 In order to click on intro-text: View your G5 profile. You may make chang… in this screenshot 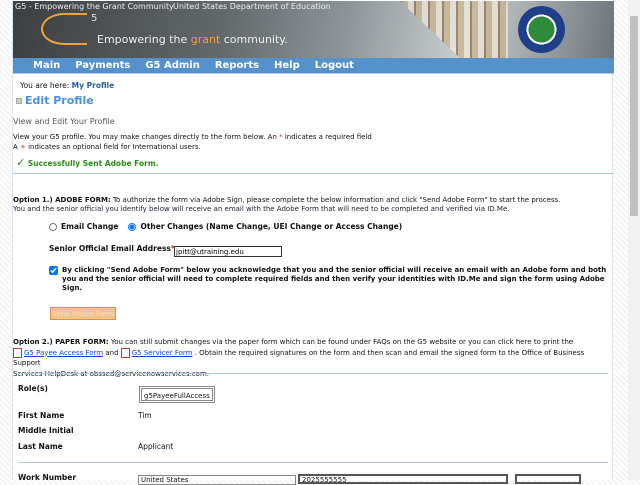, I will do `click(192, 142)`.